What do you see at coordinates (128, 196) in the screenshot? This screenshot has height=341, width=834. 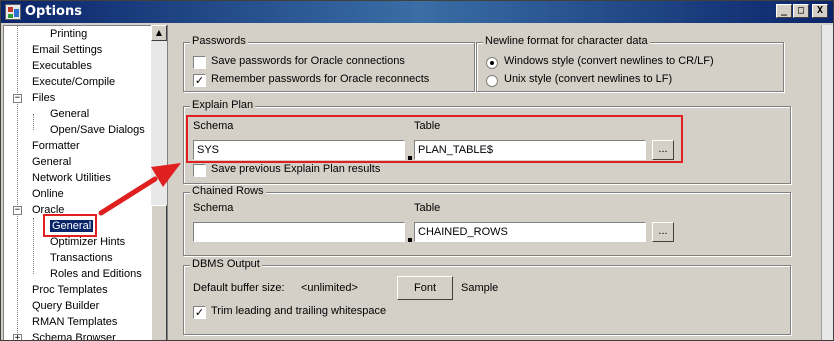 I see `annotation-arrow-shaft` at bounding box center [128, 196].